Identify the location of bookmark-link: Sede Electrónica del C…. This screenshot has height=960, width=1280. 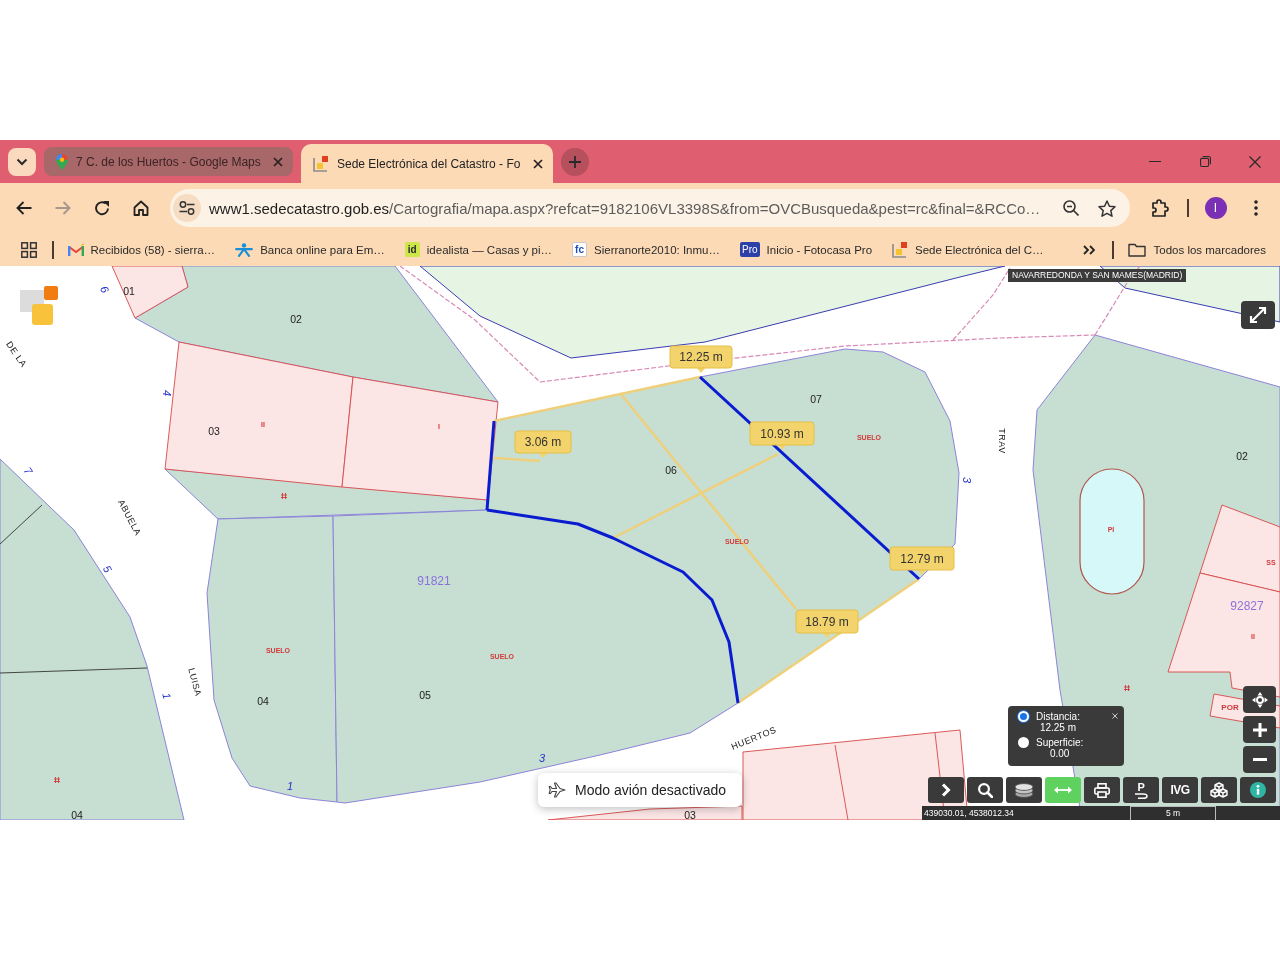
(968, 249).